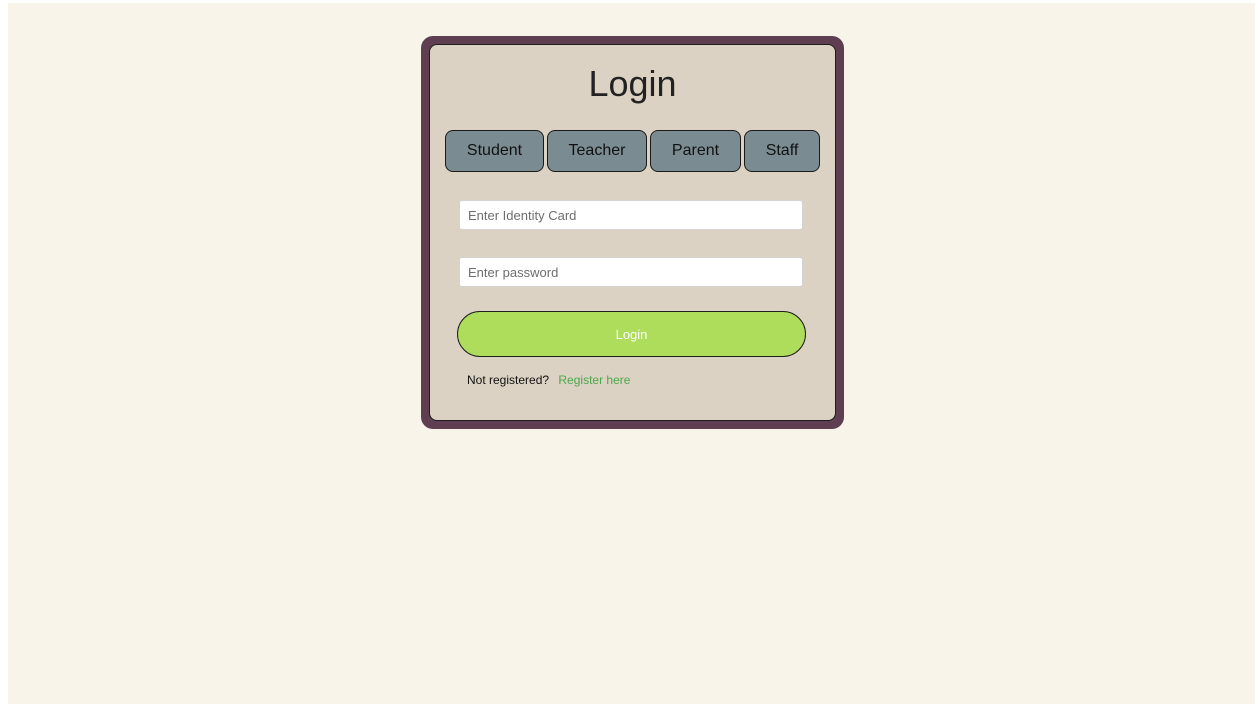 Image resolution: width=1255 pixels, height=704 pixels. I want to click on password-input, so click(631, 272).